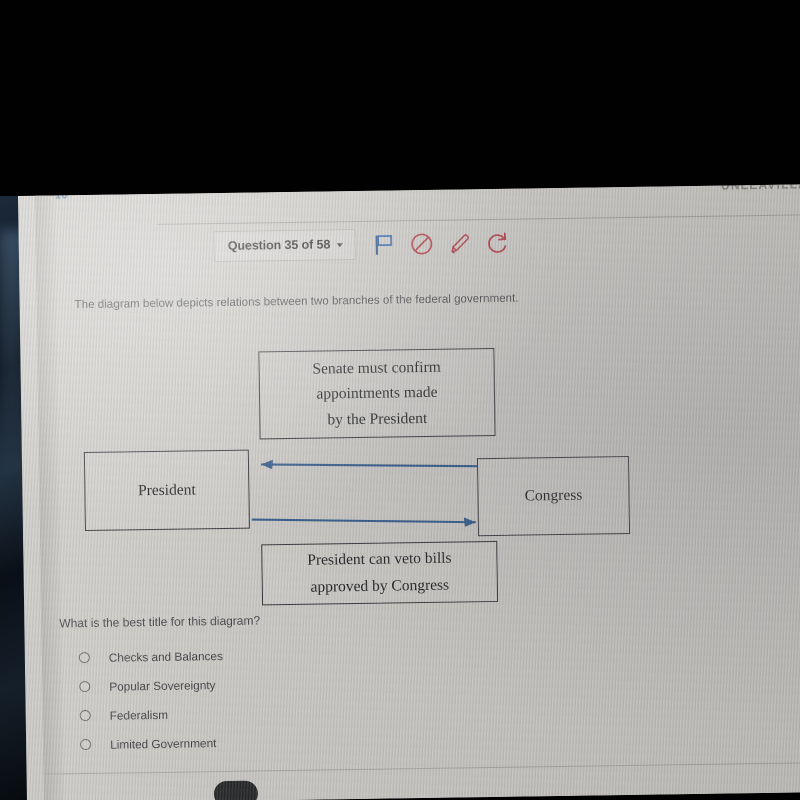 The height and width of the screenshot is (800, 800). Describe the element at coordinates (139, 715) in the screenshot. I see `option-label: Federalism` at that location.